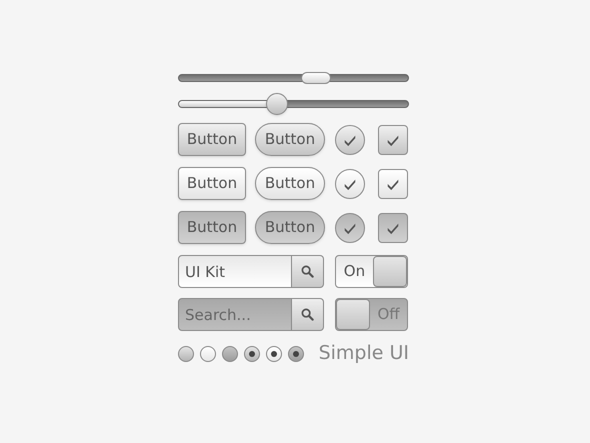 The image size is (590, 443). I want to click on caption: Simple UI, so click(363, 353).